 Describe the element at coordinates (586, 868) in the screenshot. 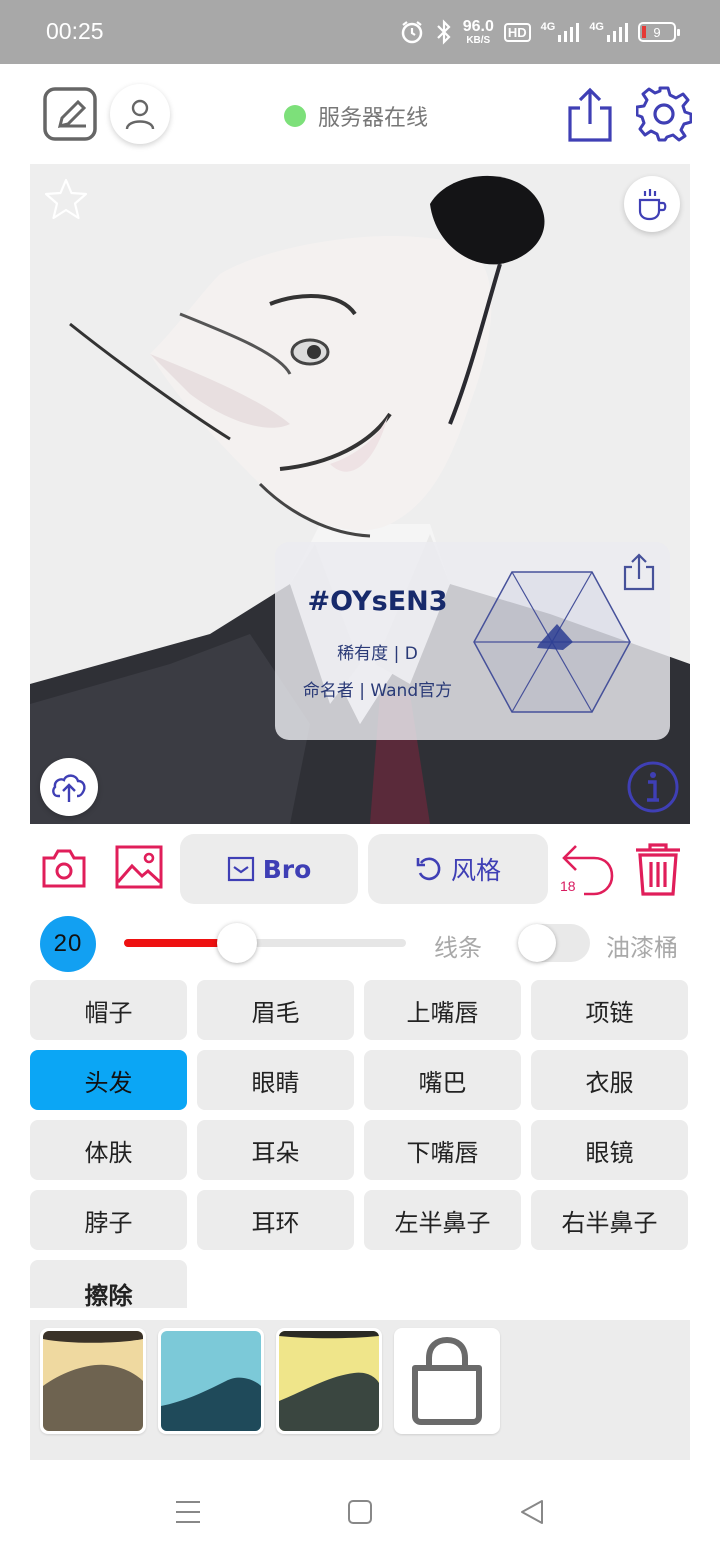

I see `undo-button: 18` at that location.